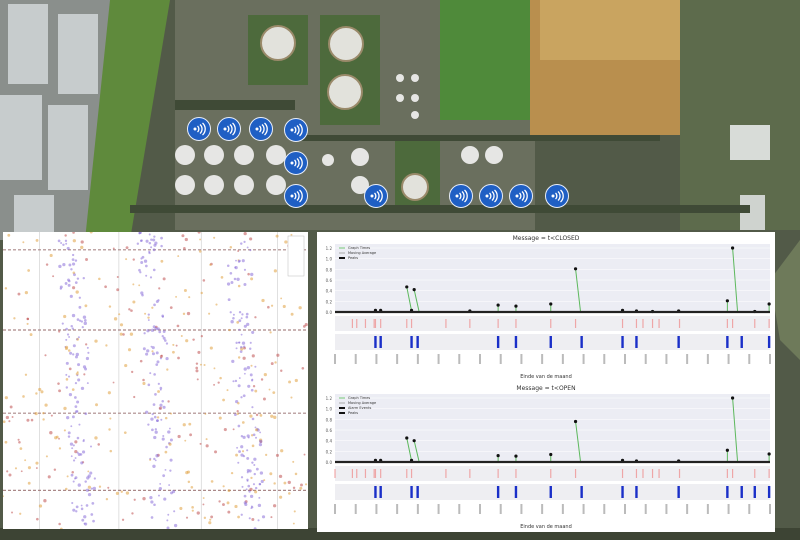  What do you see at coordinates (359, 398) in the screenshot?
I see `legend-label: Graph Times` at bounding box center [359, 398].